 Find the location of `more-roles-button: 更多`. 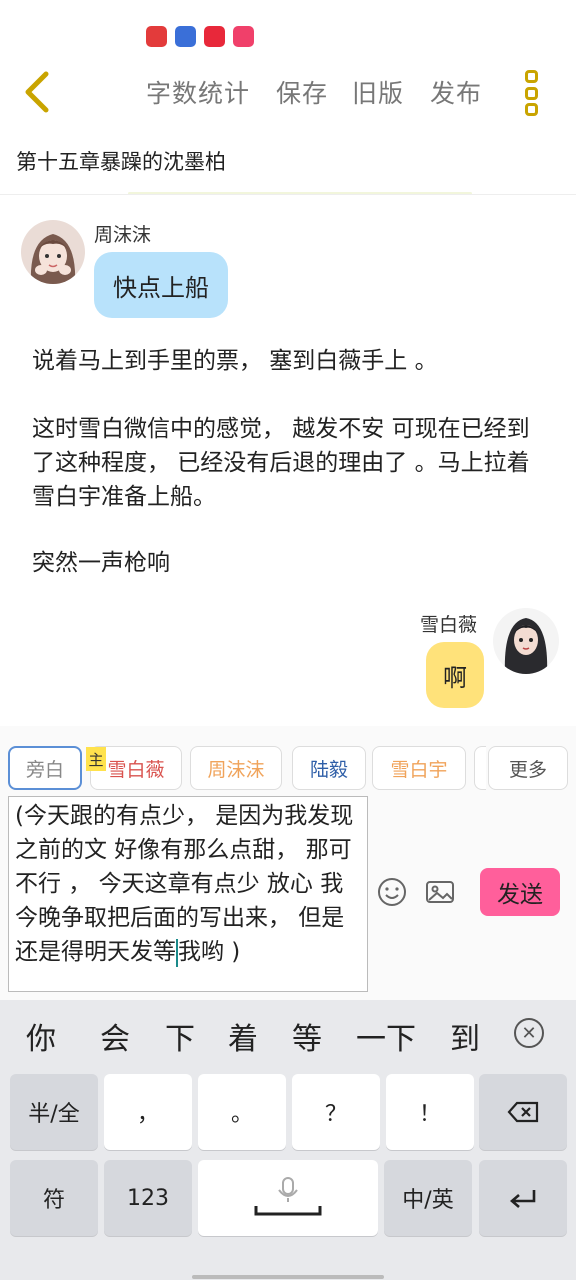

more-roles-button: 更多 is located at coordinates (528, 768).